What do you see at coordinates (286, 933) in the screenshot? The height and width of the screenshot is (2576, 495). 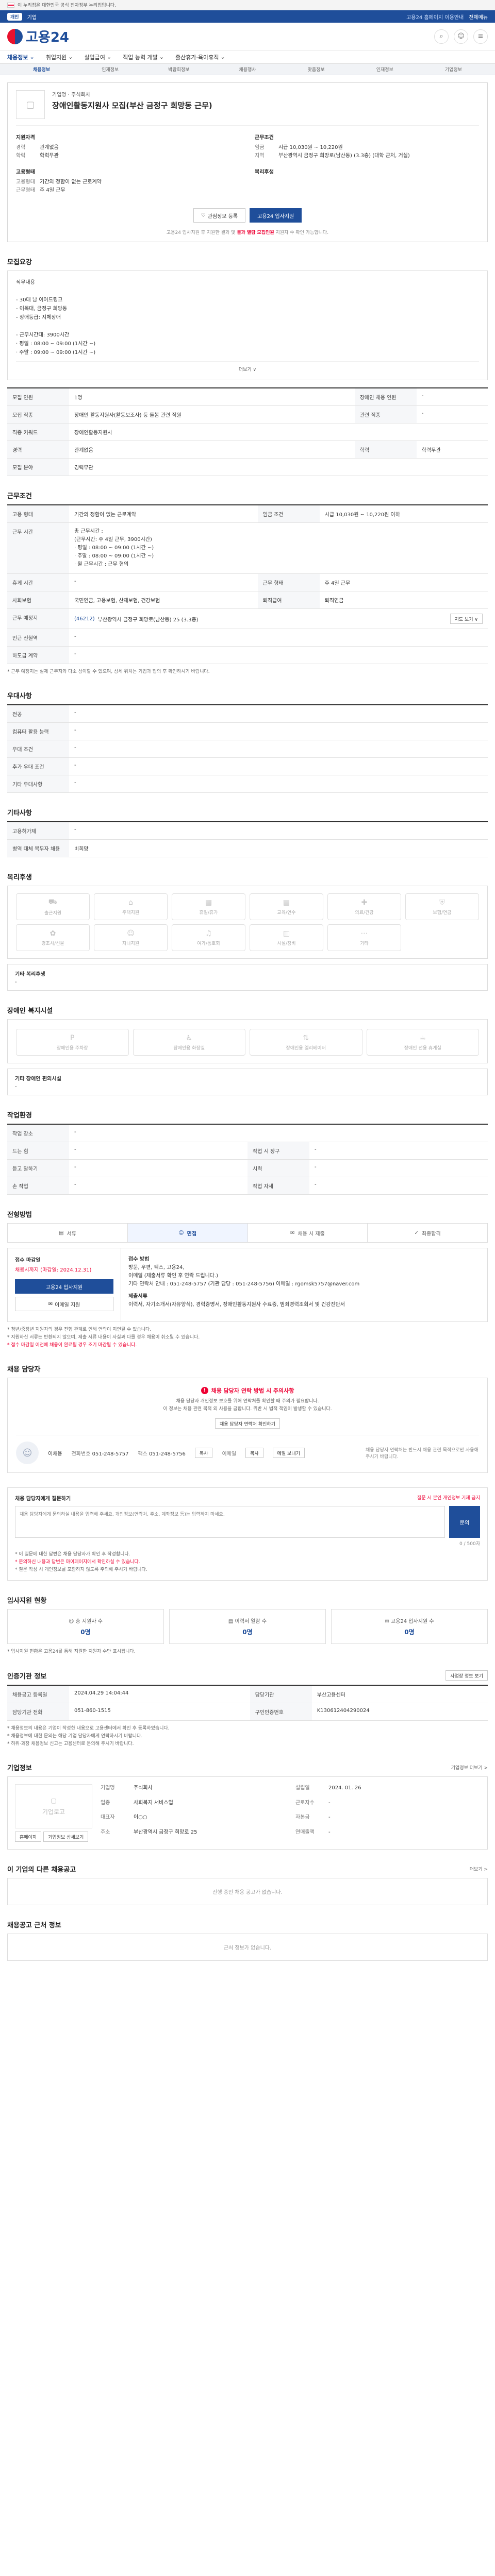 I see `building-icon: ▥` at bounding box center [286, 933].